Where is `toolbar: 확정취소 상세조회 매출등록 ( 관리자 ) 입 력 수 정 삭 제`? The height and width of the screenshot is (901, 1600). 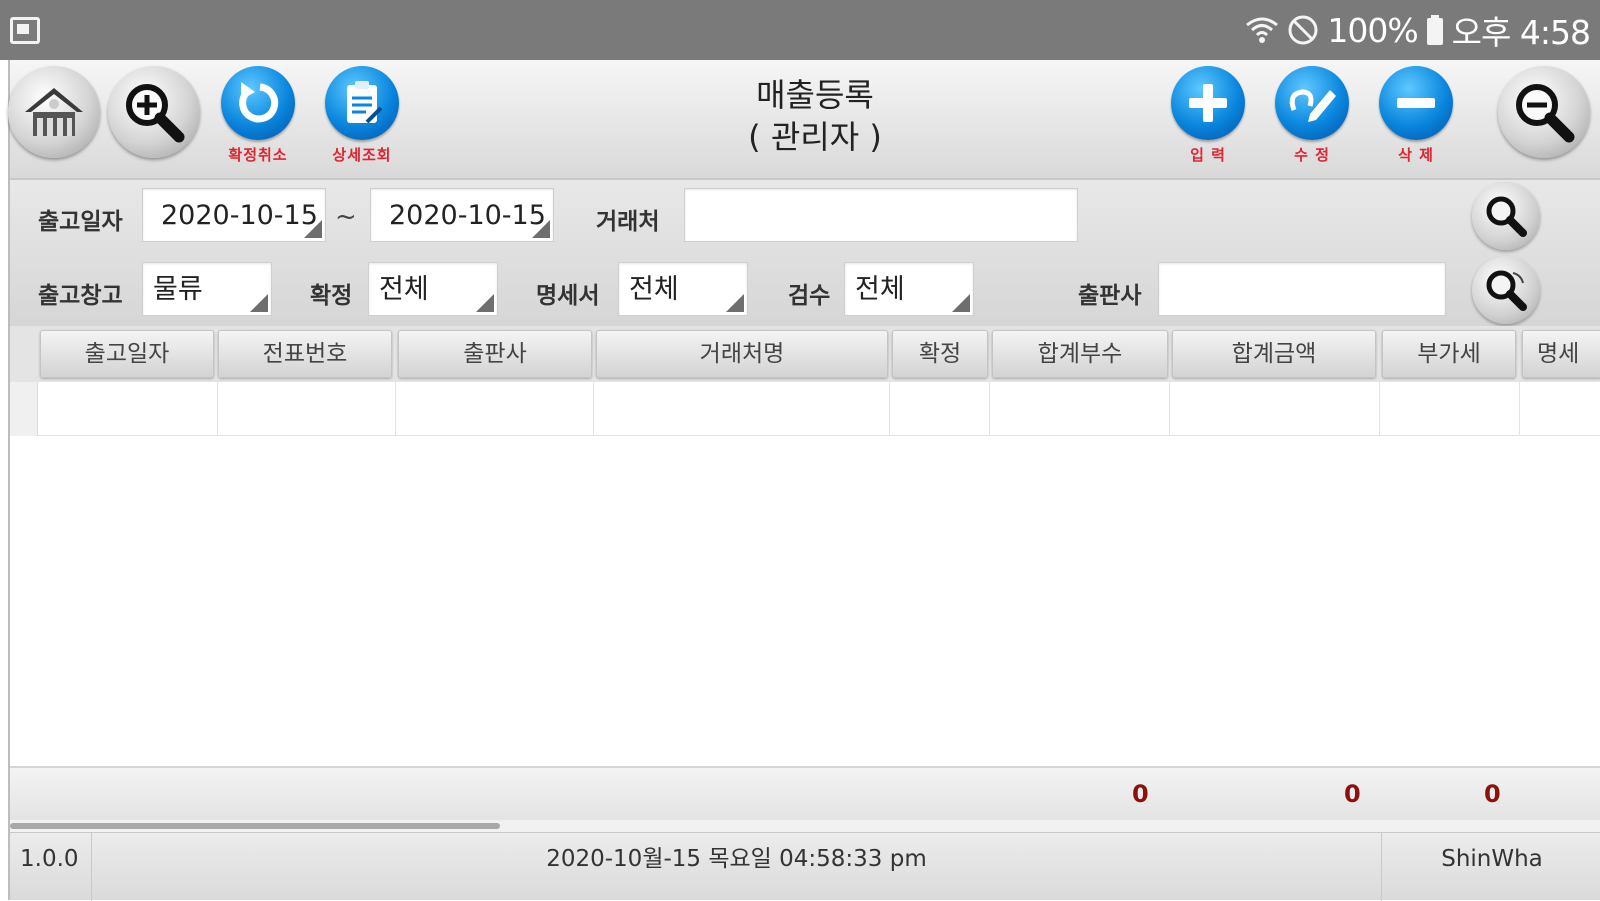
toolbar: 확정취소 상세조회 매출등록 ( 관리자 ) 입 력 수 정 삭 제 is located at coordinates (804, 120).